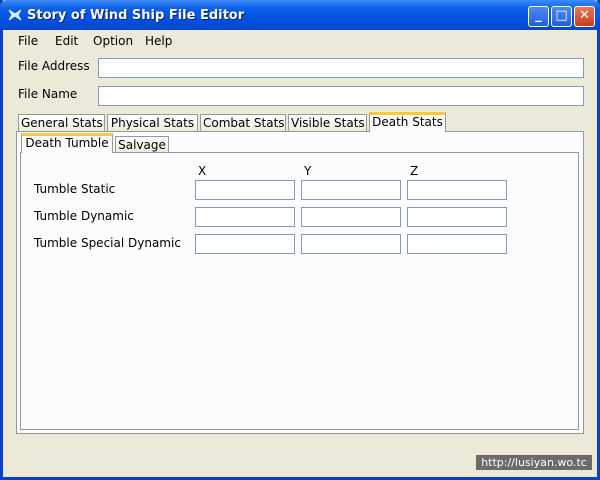  I want to click on tumble-static-y-input, so click(351, 190).